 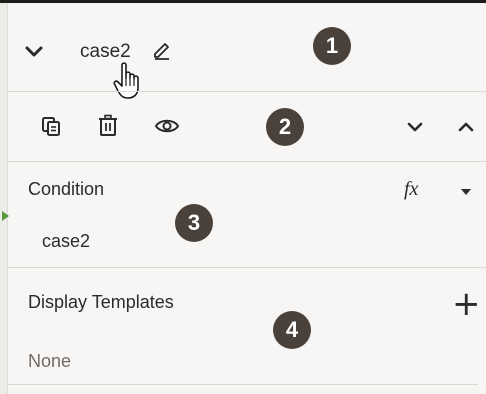 What do you see at coordinates (50, 361) in the screenshot?
I see `display-templates-value: None` at bounding box center [50, 361].